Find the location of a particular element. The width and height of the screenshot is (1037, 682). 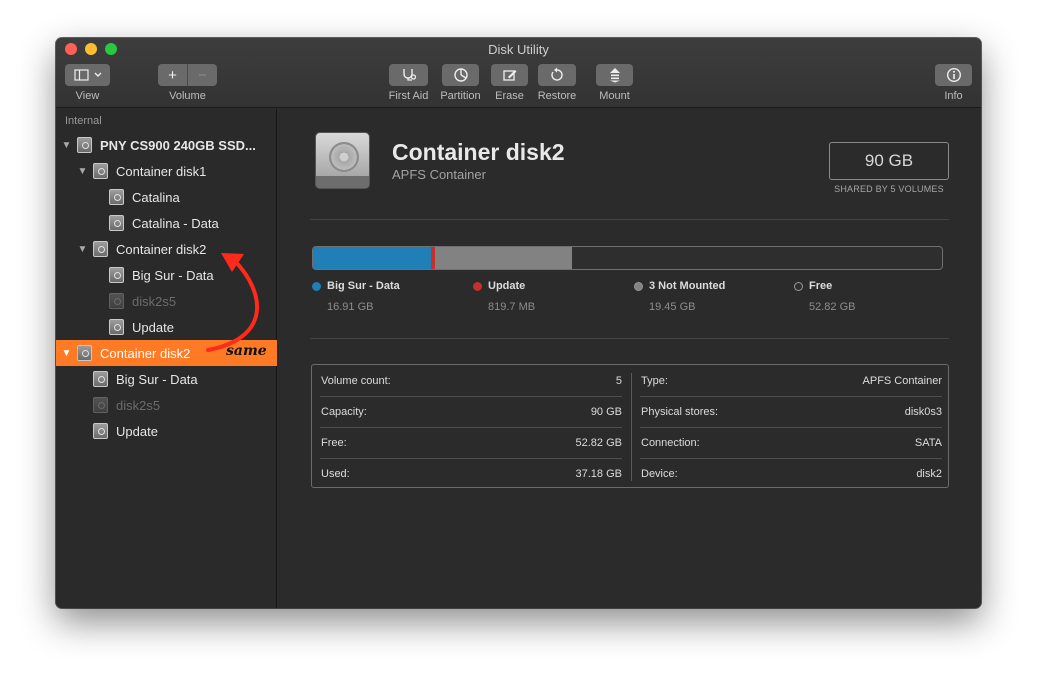

legend-free: Free 52.82 GB is located at coordinates (824, 296).